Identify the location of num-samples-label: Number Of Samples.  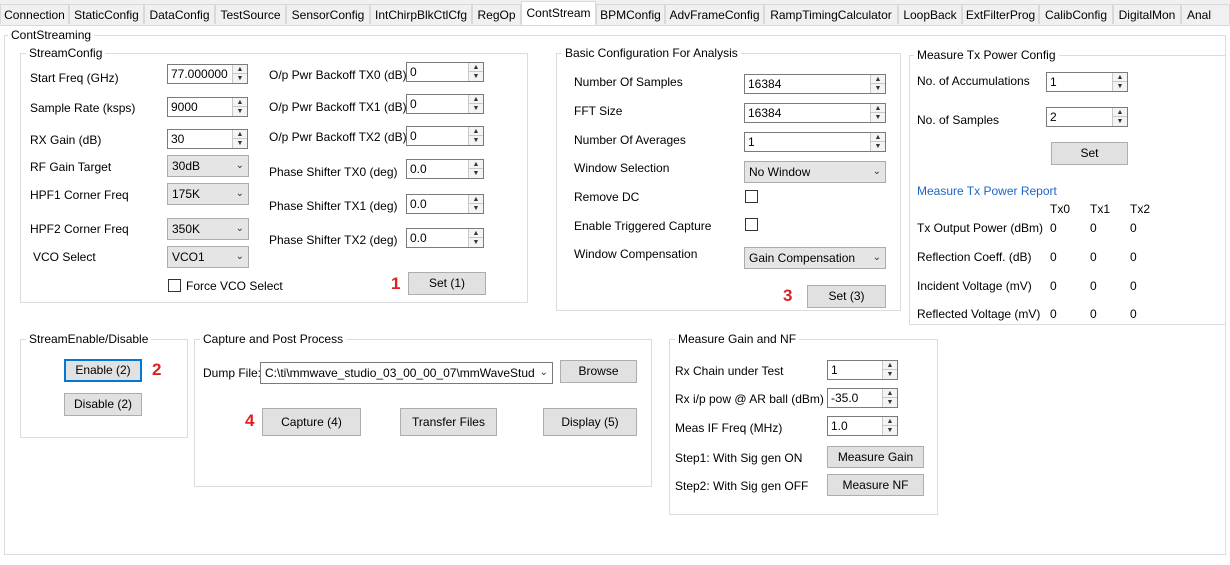
(628, 82).